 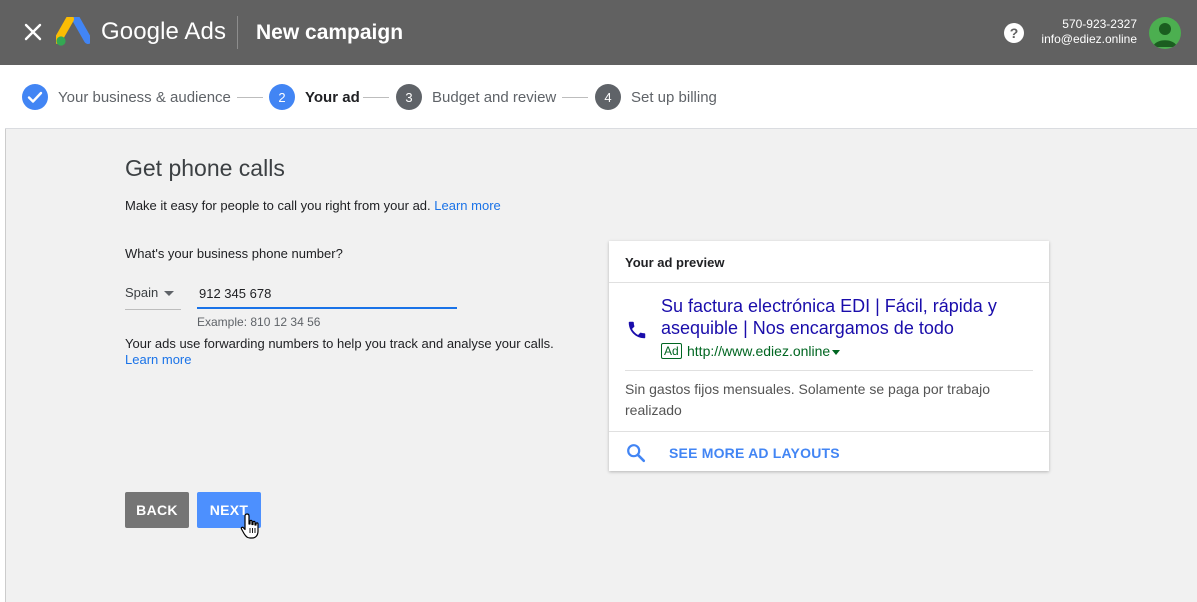 What do you see at coordinates (332, 97) in the screenshot?
I see `step-label: Your ad` at bounding box center [332, 97].